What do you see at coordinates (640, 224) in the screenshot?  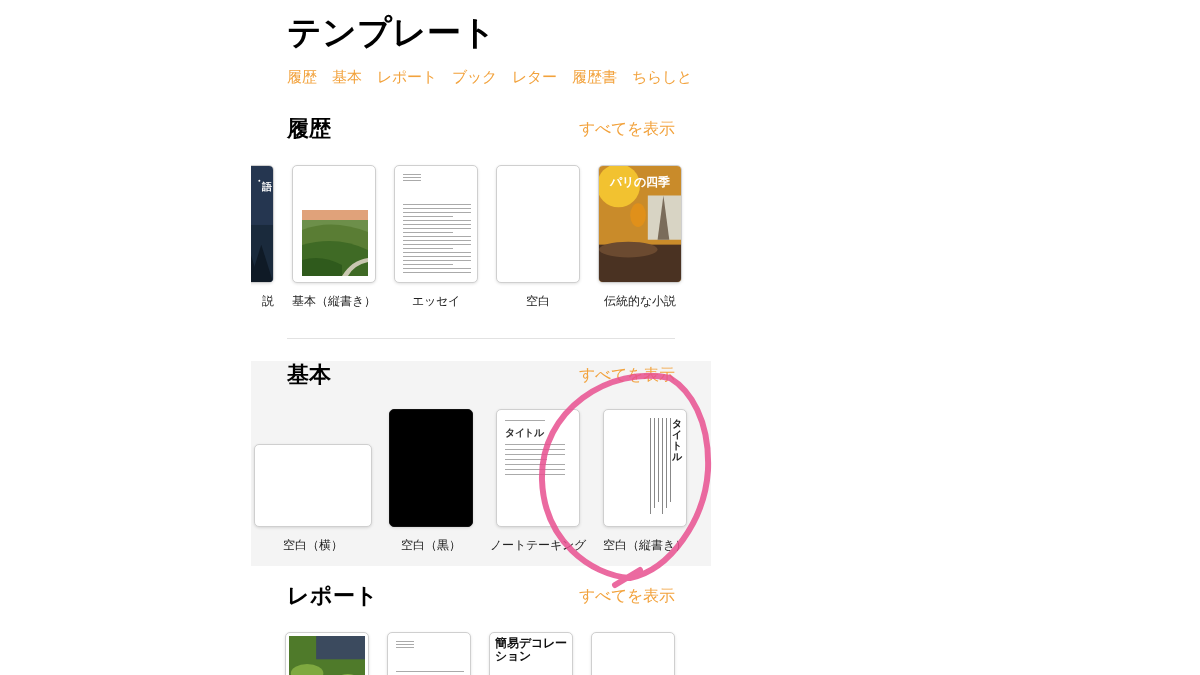 I see `template-thumbnail: パリの四季` at bounding box center [640, 224].